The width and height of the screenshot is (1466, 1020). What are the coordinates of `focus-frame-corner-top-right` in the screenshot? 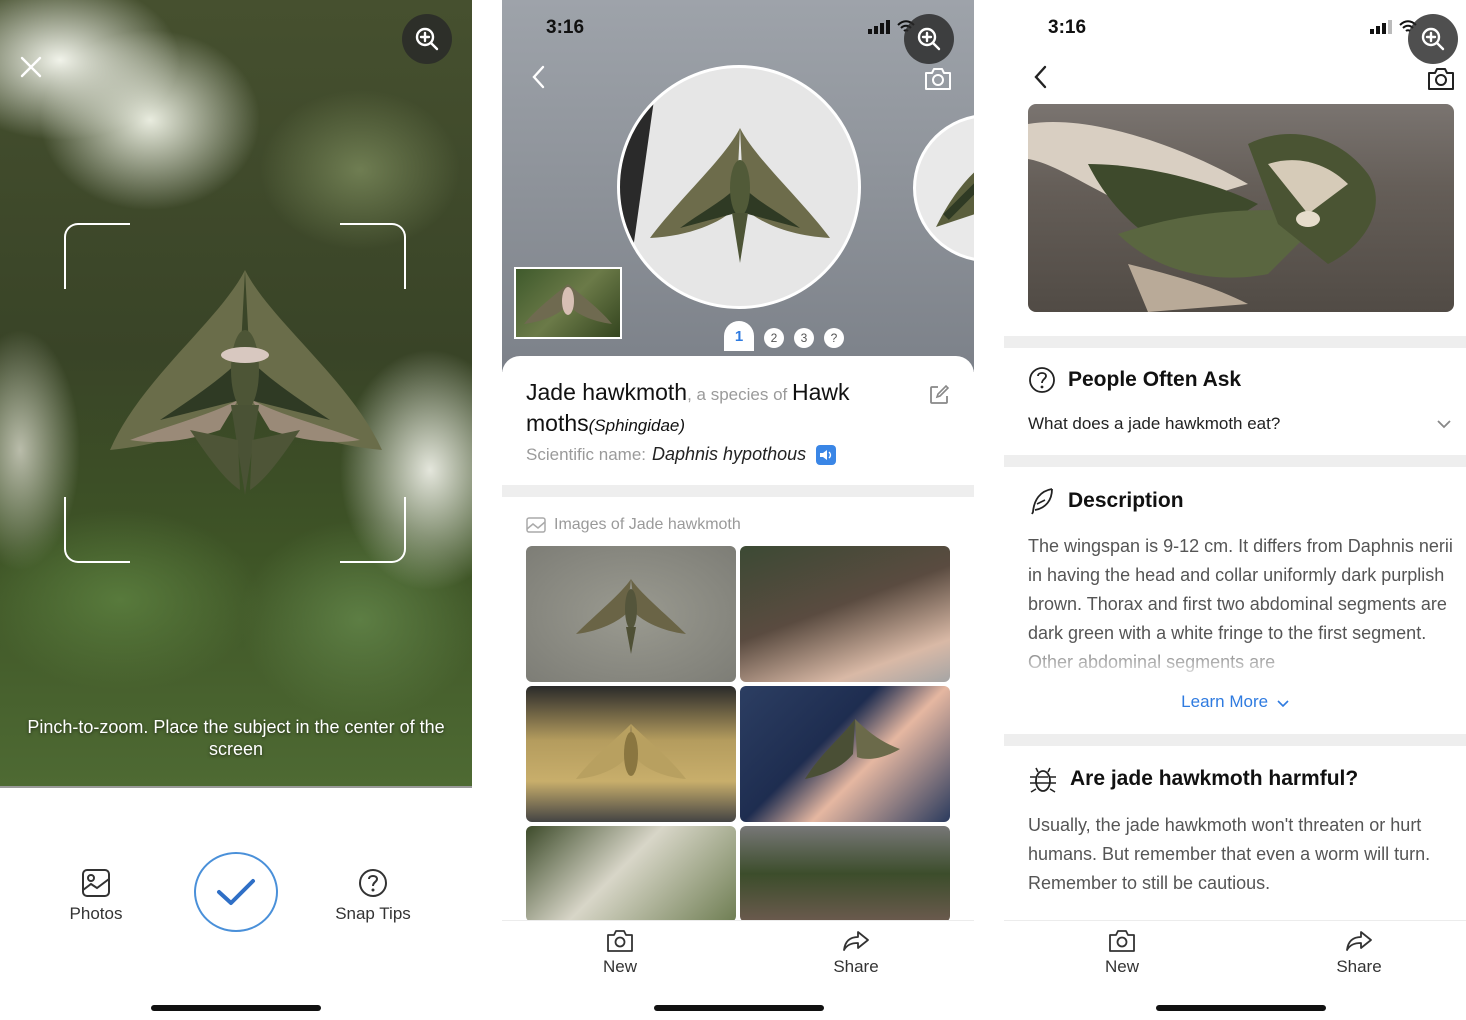 It's located at (373, 256).